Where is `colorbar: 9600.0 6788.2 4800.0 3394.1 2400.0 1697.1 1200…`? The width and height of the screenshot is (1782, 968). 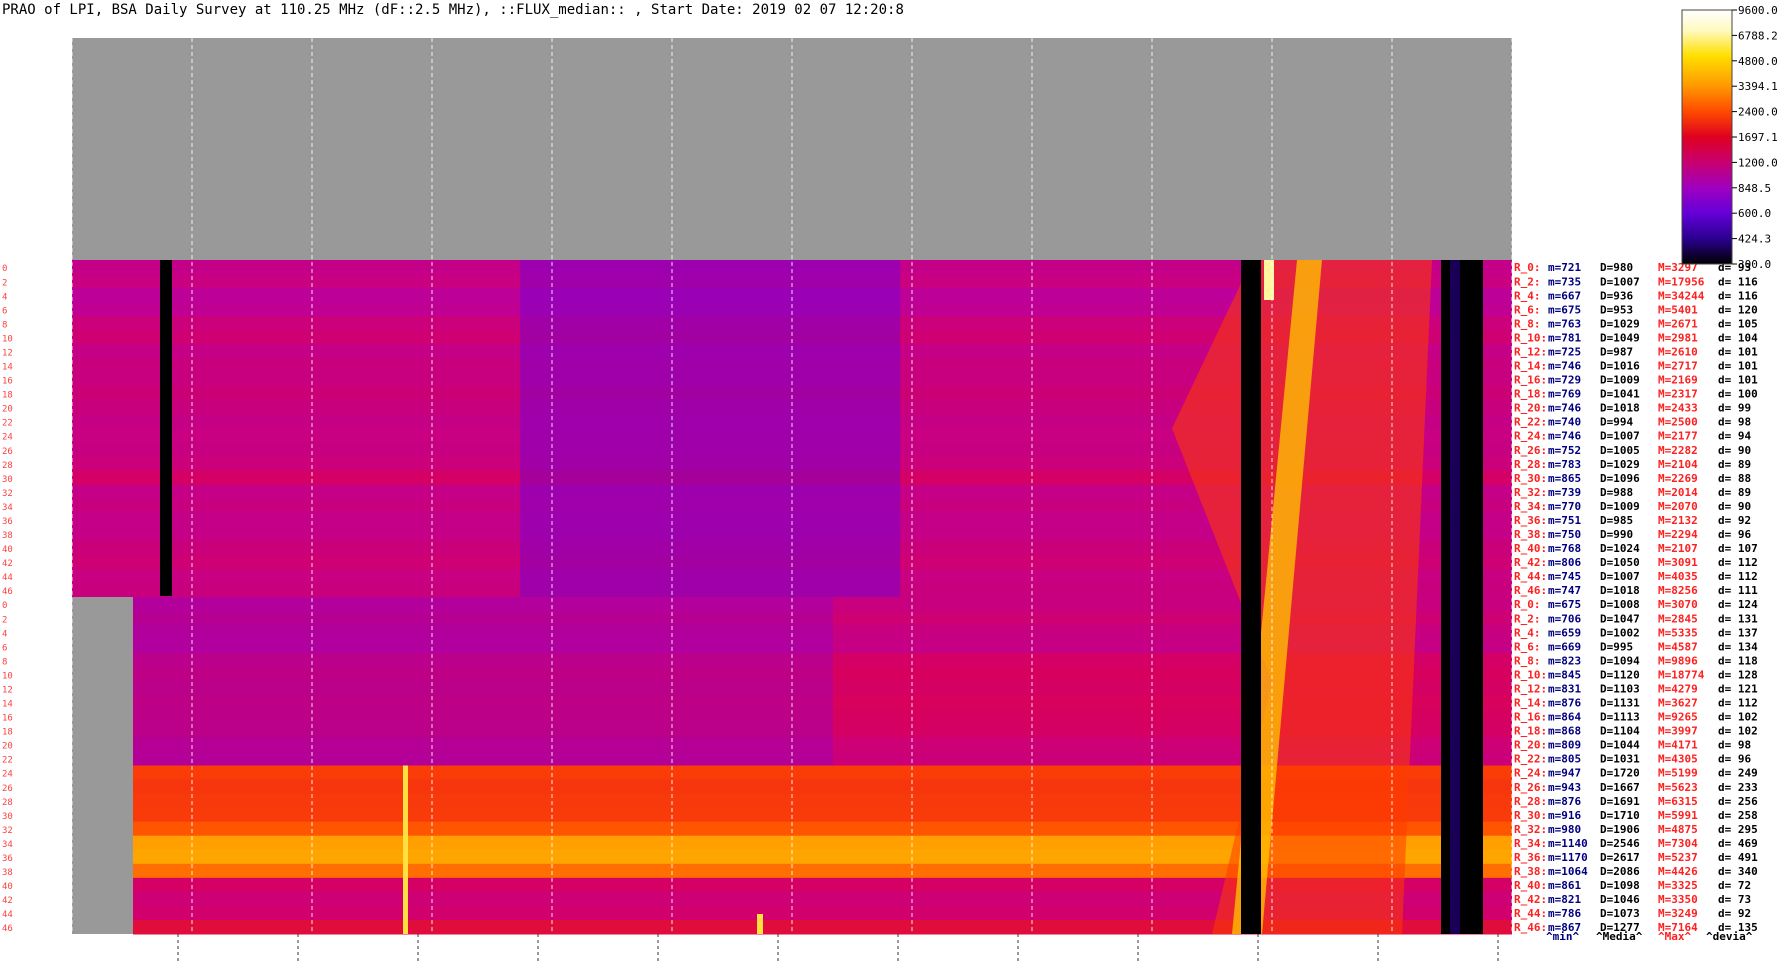 colorbar: 9600.0 6788.2 4800.0 3394.1 2400.0 1697.1 1200… is located at coordinates (1729, 137).